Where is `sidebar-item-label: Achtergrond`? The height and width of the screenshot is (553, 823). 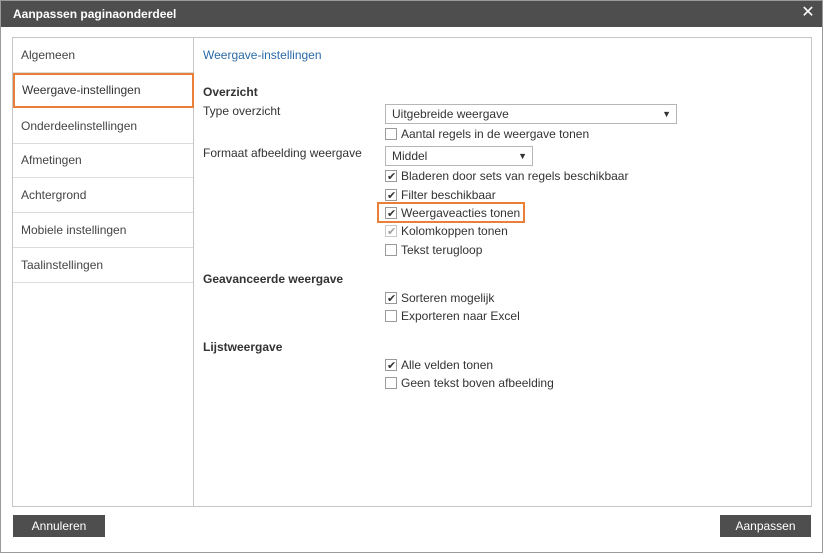
sidebar-item-label: Achtergrond is located at coordinates (54, 195).